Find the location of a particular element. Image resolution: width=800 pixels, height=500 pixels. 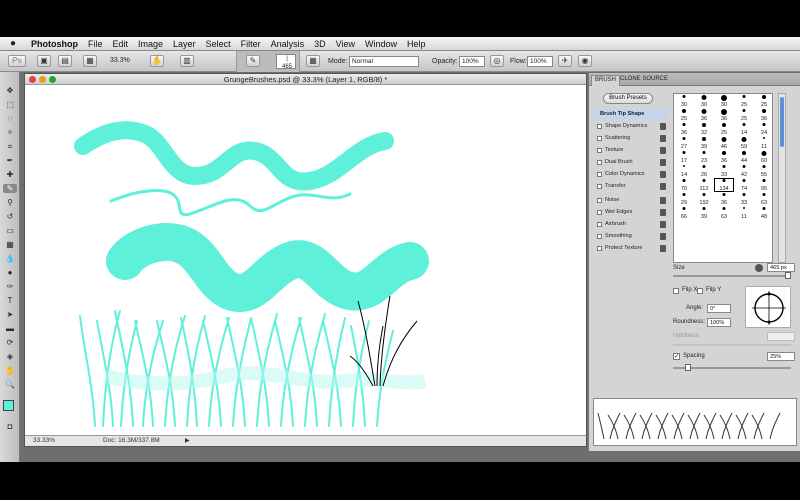

brush-tip: 27 is located at coordinates (684, 143).